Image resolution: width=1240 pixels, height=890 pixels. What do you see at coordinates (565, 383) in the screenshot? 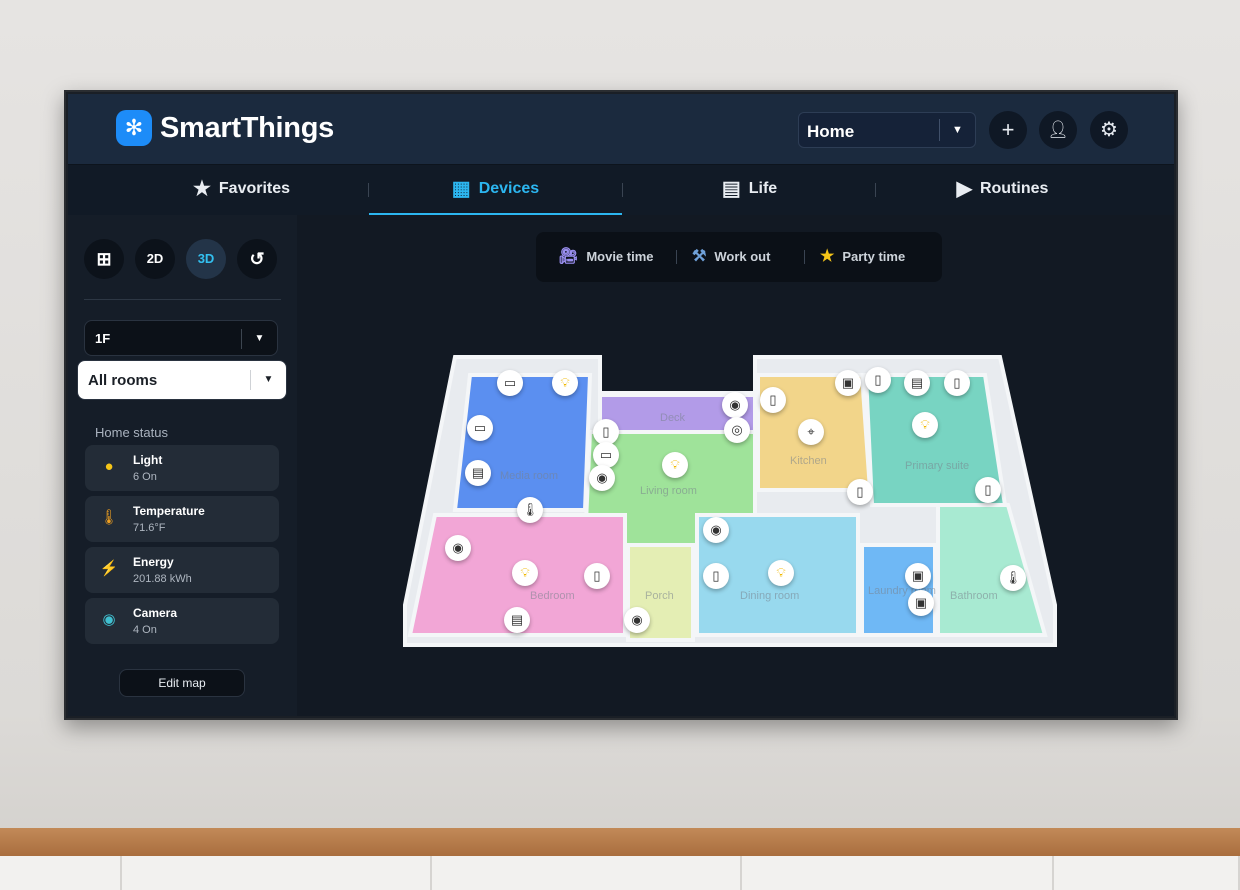
I see `lamp-pin-icon: 💡︎` at bounding box center [565, 383].